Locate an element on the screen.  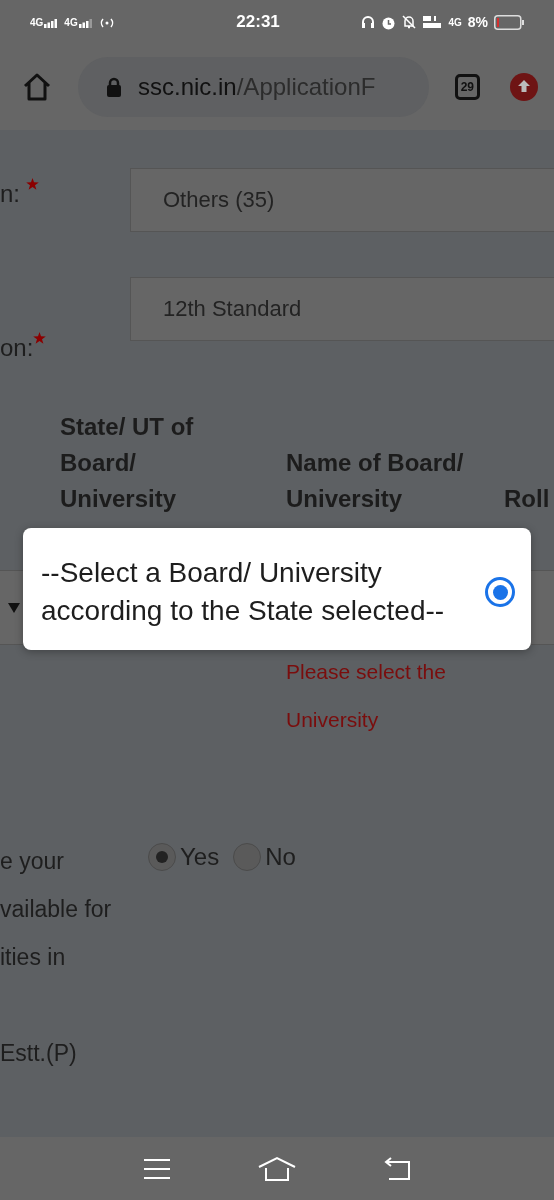
question-text: e your is located at coordinates (32, 861).